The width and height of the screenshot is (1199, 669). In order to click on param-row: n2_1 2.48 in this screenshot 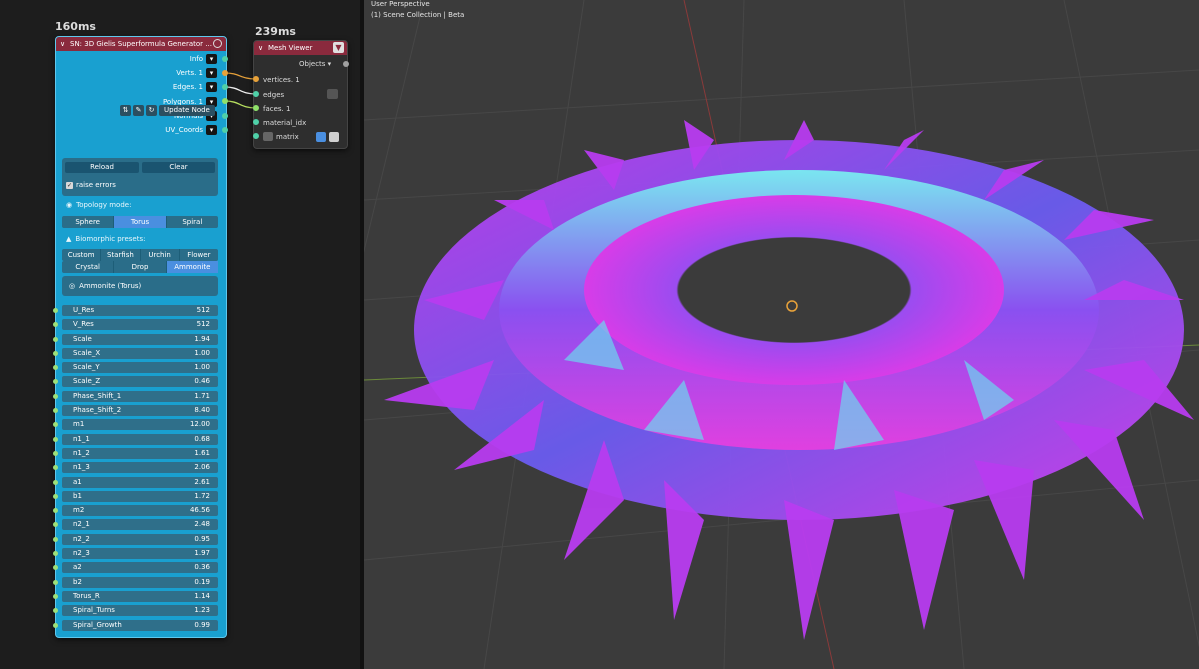, I will do `click(135, 525)`.